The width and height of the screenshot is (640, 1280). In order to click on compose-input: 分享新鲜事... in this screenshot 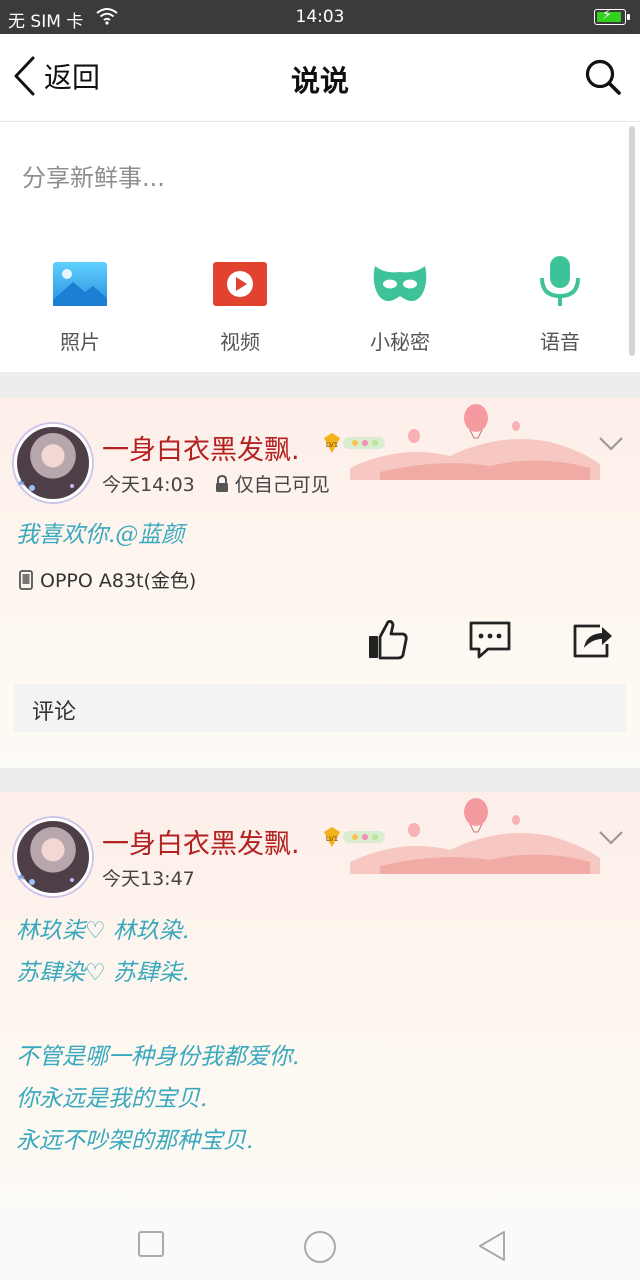, I will do `click(93, 175)`.